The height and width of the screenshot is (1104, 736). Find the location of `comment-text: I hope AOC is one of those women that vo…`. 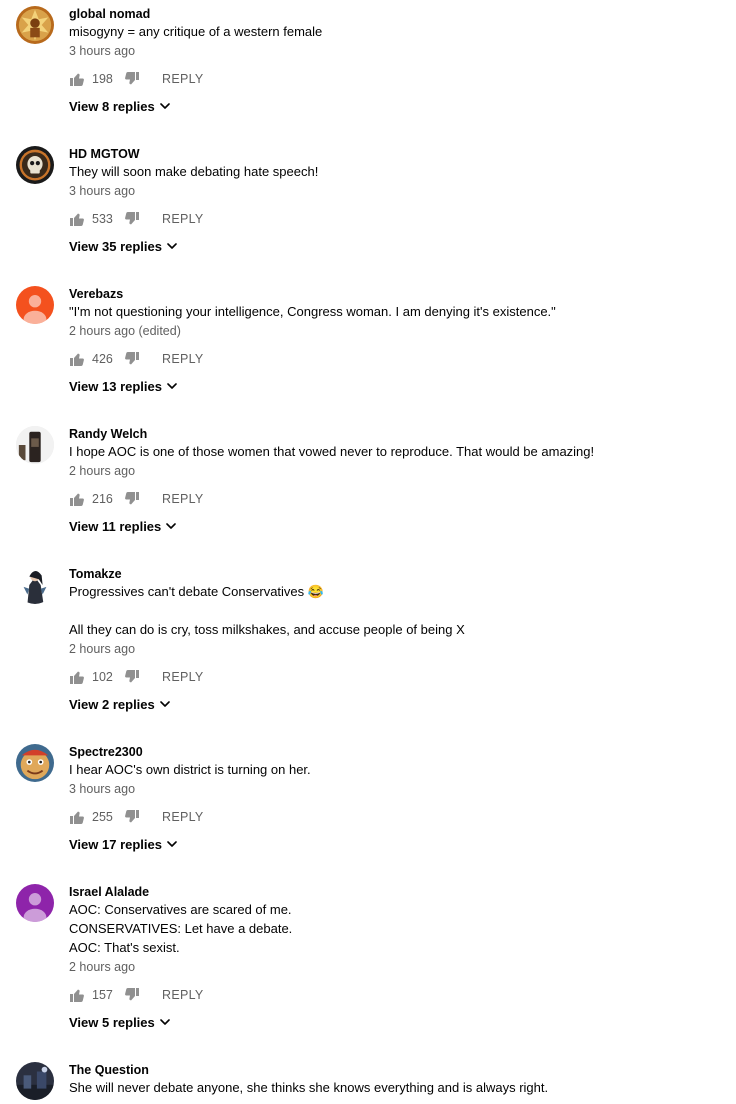

comment-text: I hope AOC is one of those women that vo… is located at coordinates (332, 451).